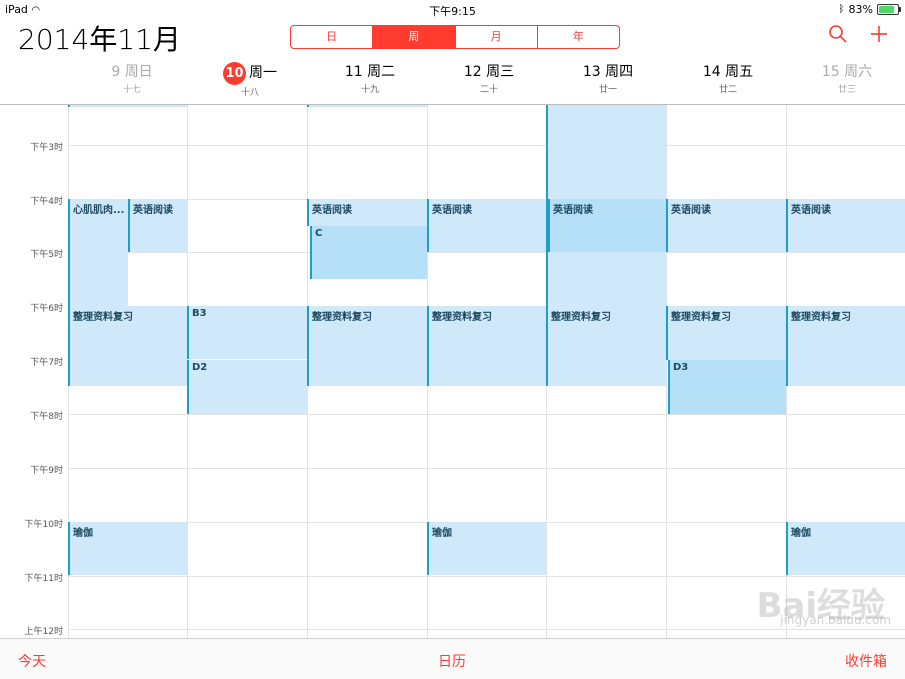  Describe the element at coordinates (830, 72) in the screenshot. I see `day-date: 15` at that location.